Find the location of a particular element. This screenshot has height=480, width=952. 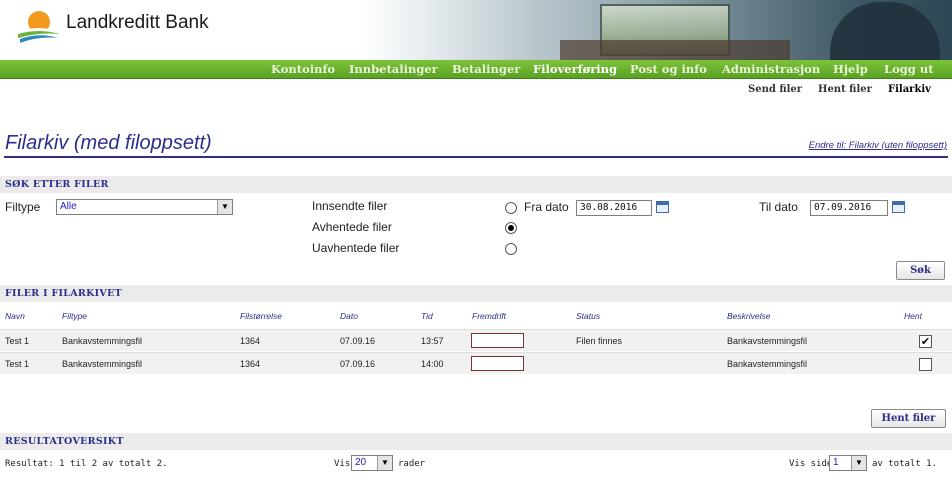

to-date-label: Til dato is located at coordinates (778, 207).